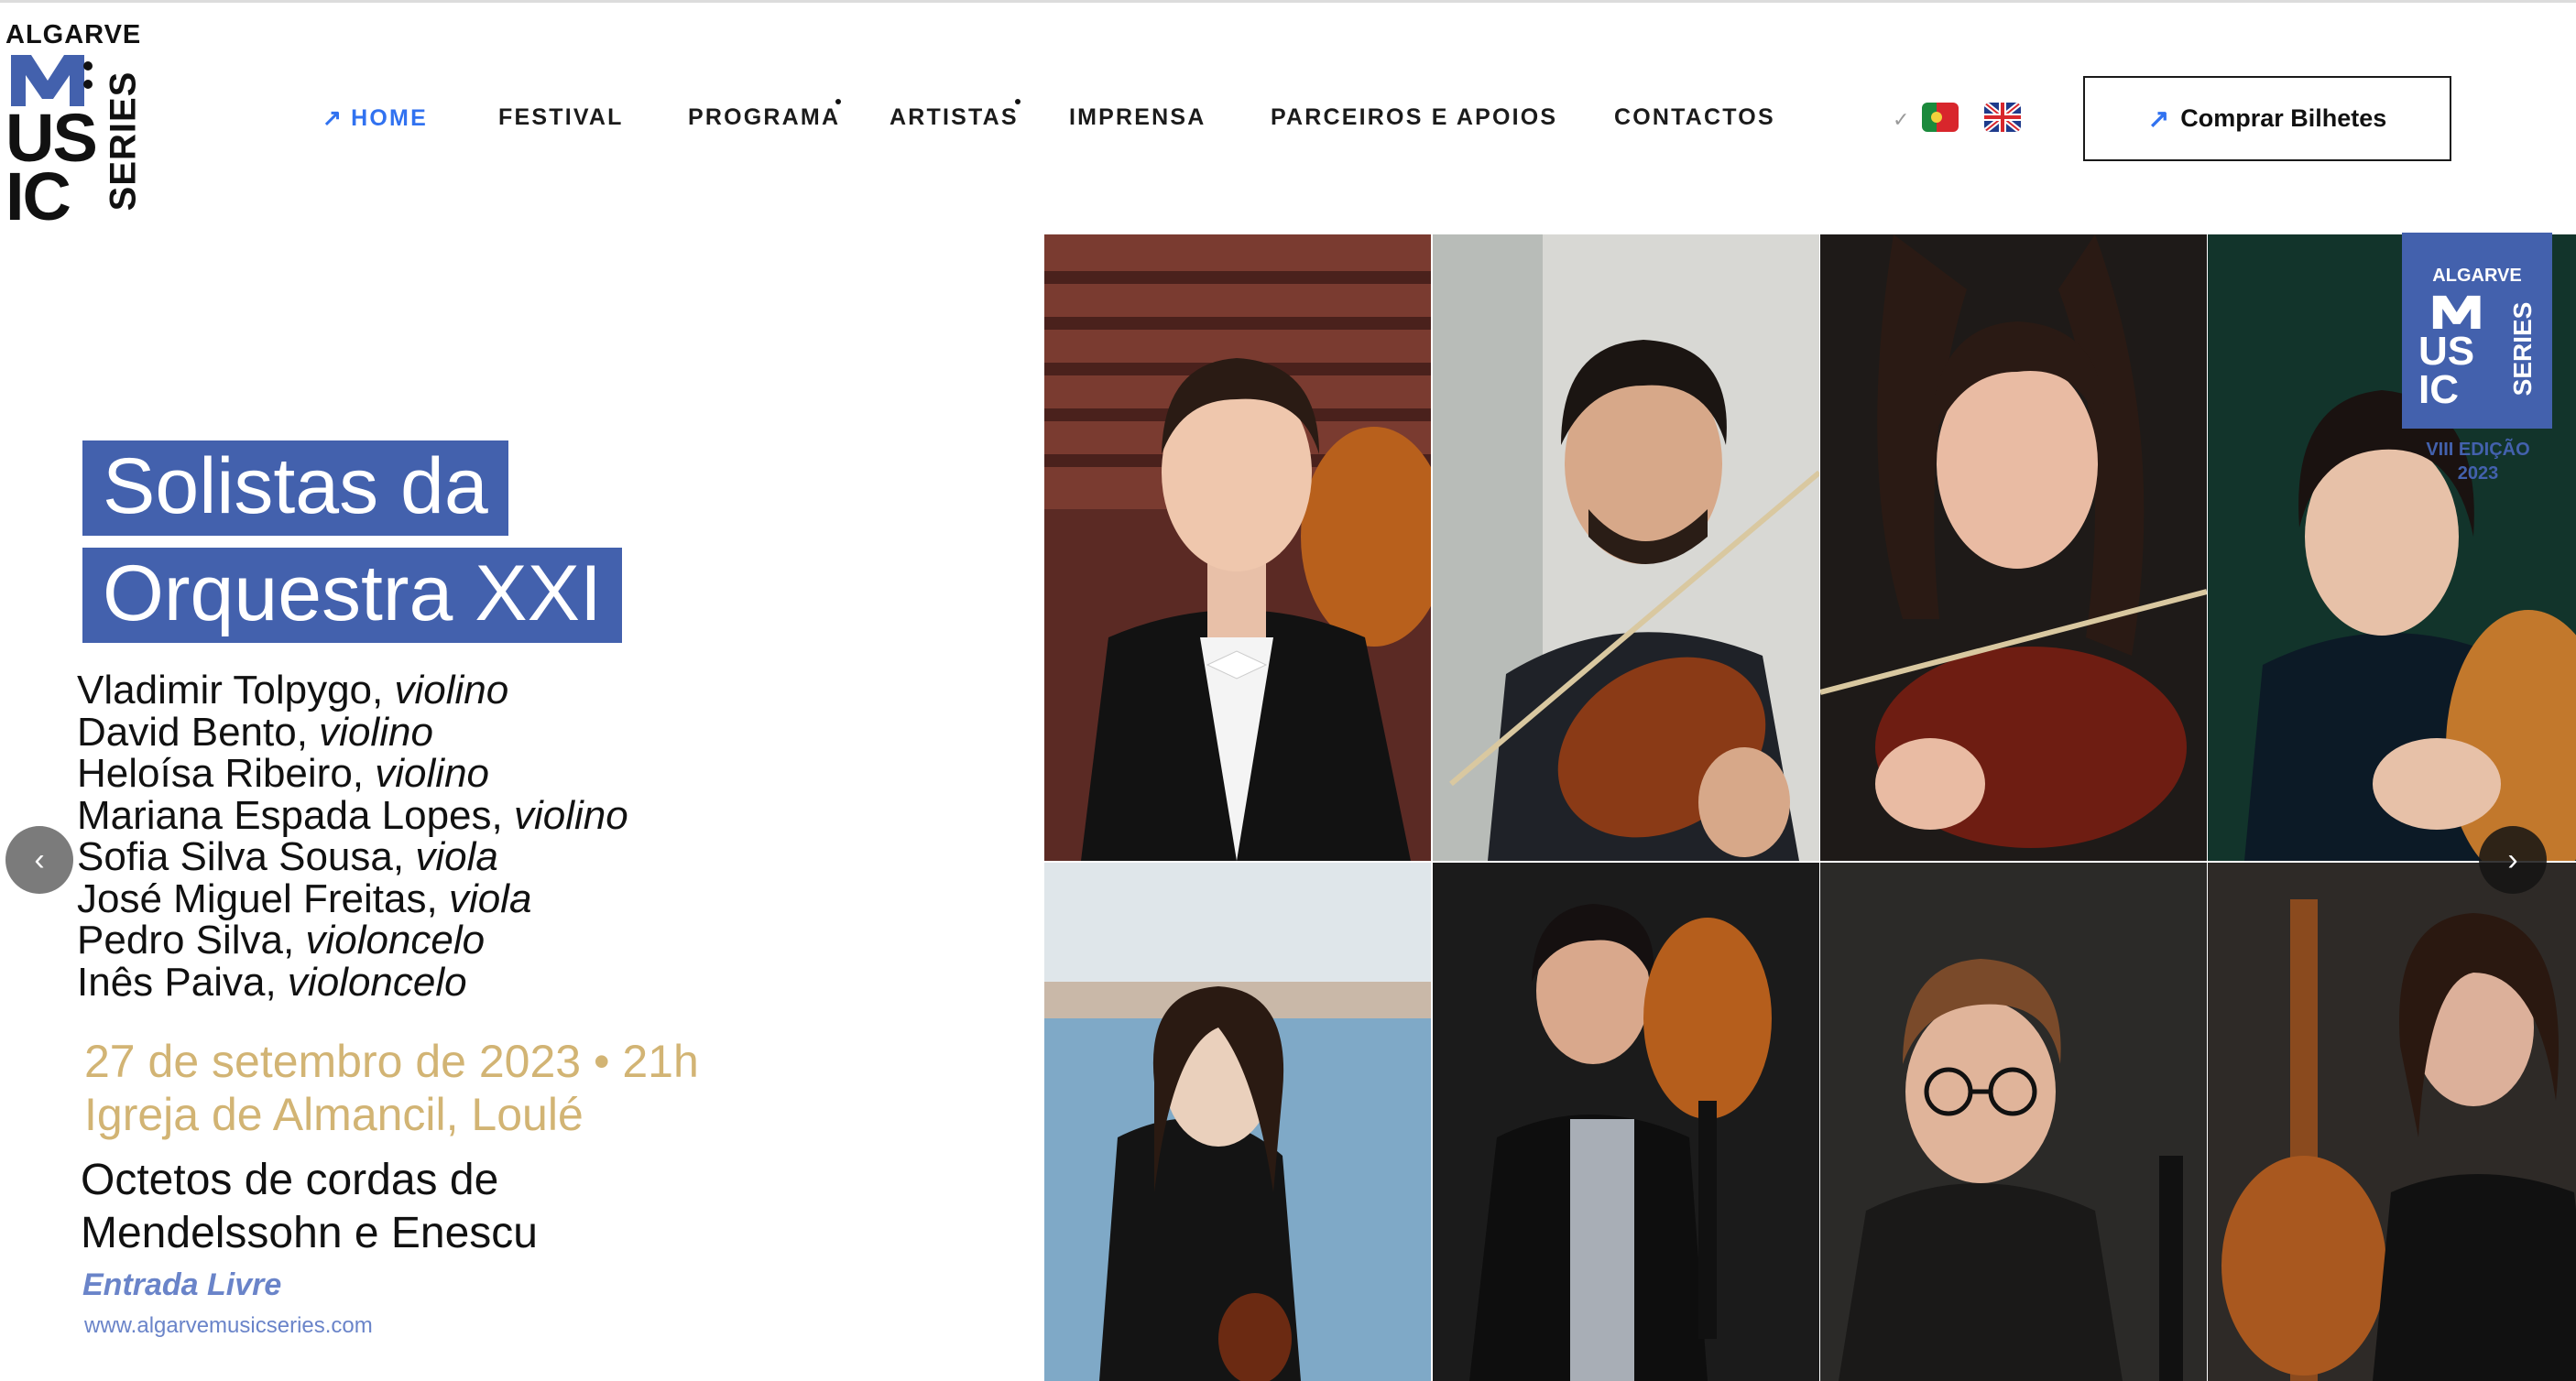  Describe the element at coordinates (293, 690) in the screenshot. I see `musician-line: Vladimir Tolpygo, violino` at that location.